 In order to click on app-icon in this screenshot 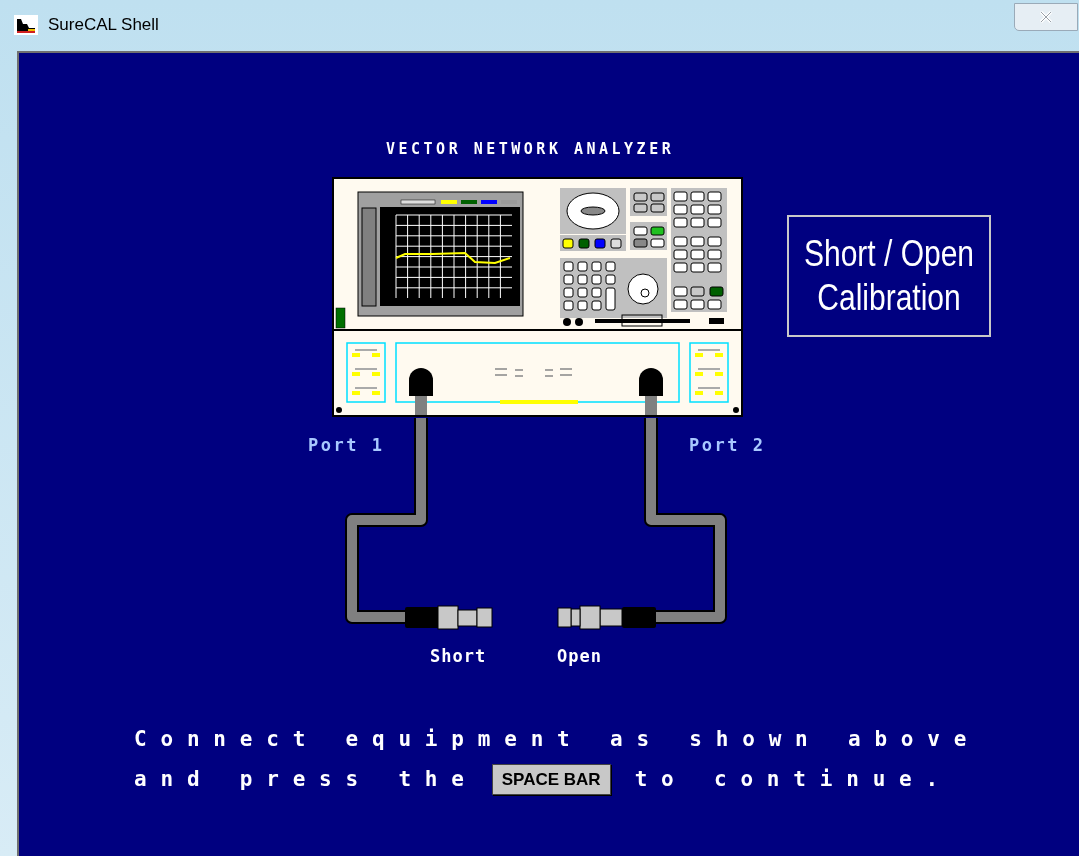, I will do `click(26, 24)`.